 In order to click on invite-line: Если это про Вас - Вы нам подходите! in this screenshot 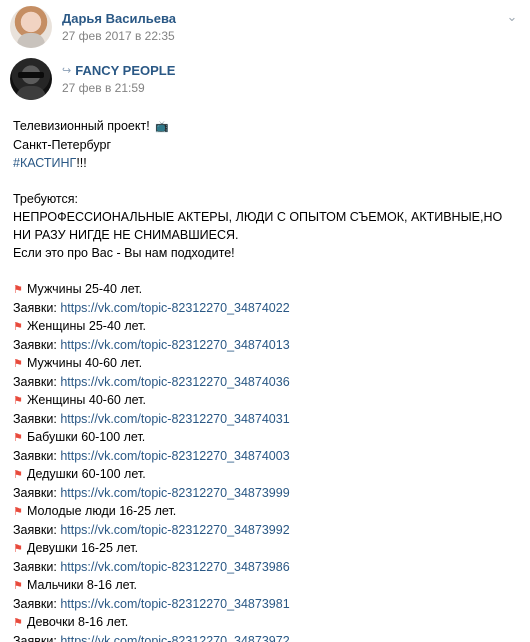, I will do `click(124, 253)`.